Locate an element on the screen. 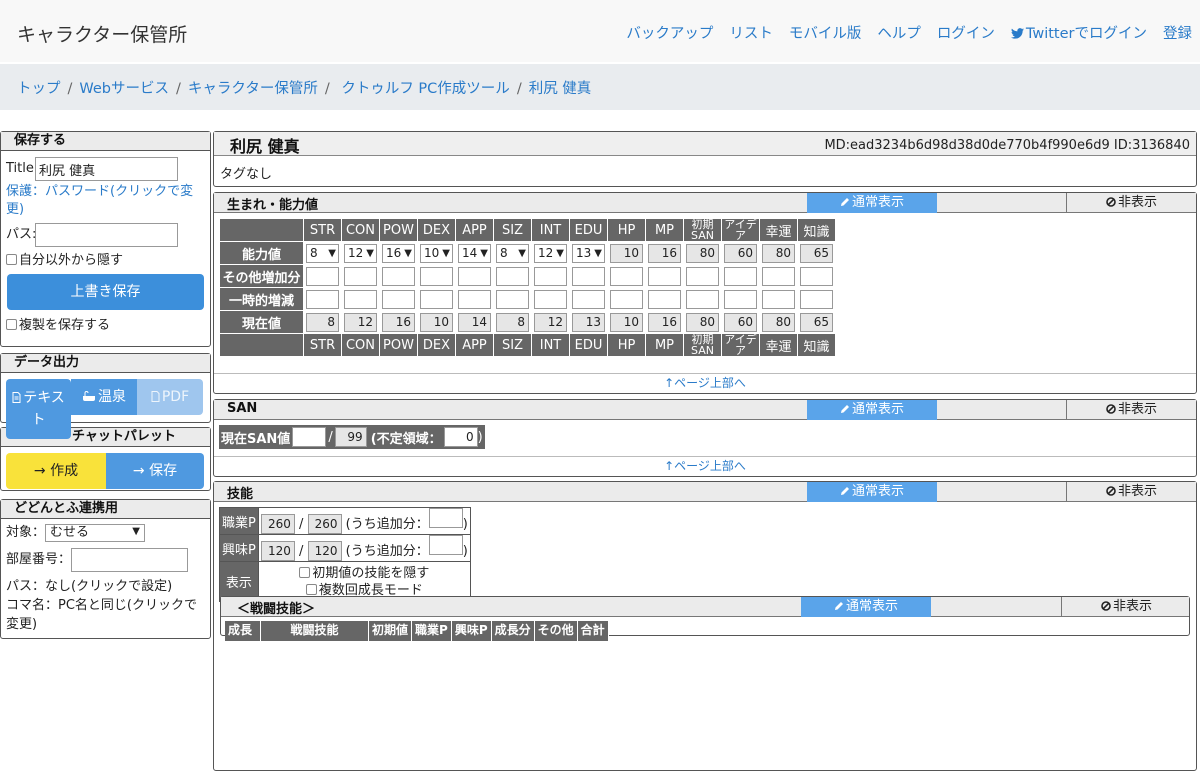 This screenshot has width=1200, height=771. overwrite-save-button: 上書き保存 is located at coordinates (105, 292).